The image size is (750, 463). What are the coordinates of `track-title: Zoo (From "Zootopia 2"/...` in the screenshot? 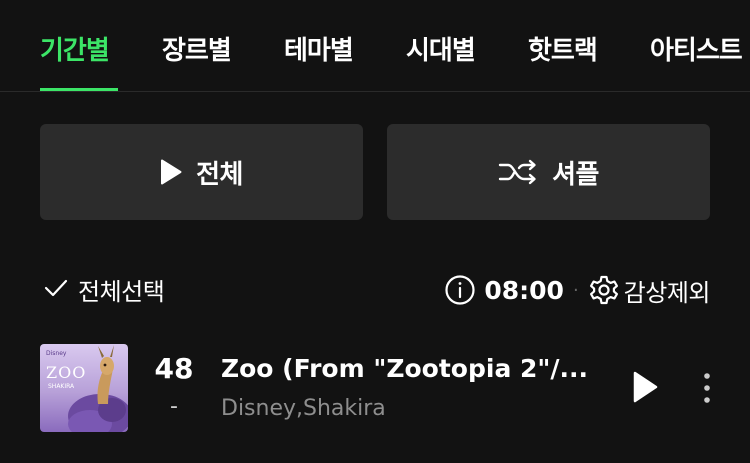 It's located at (413, 368).